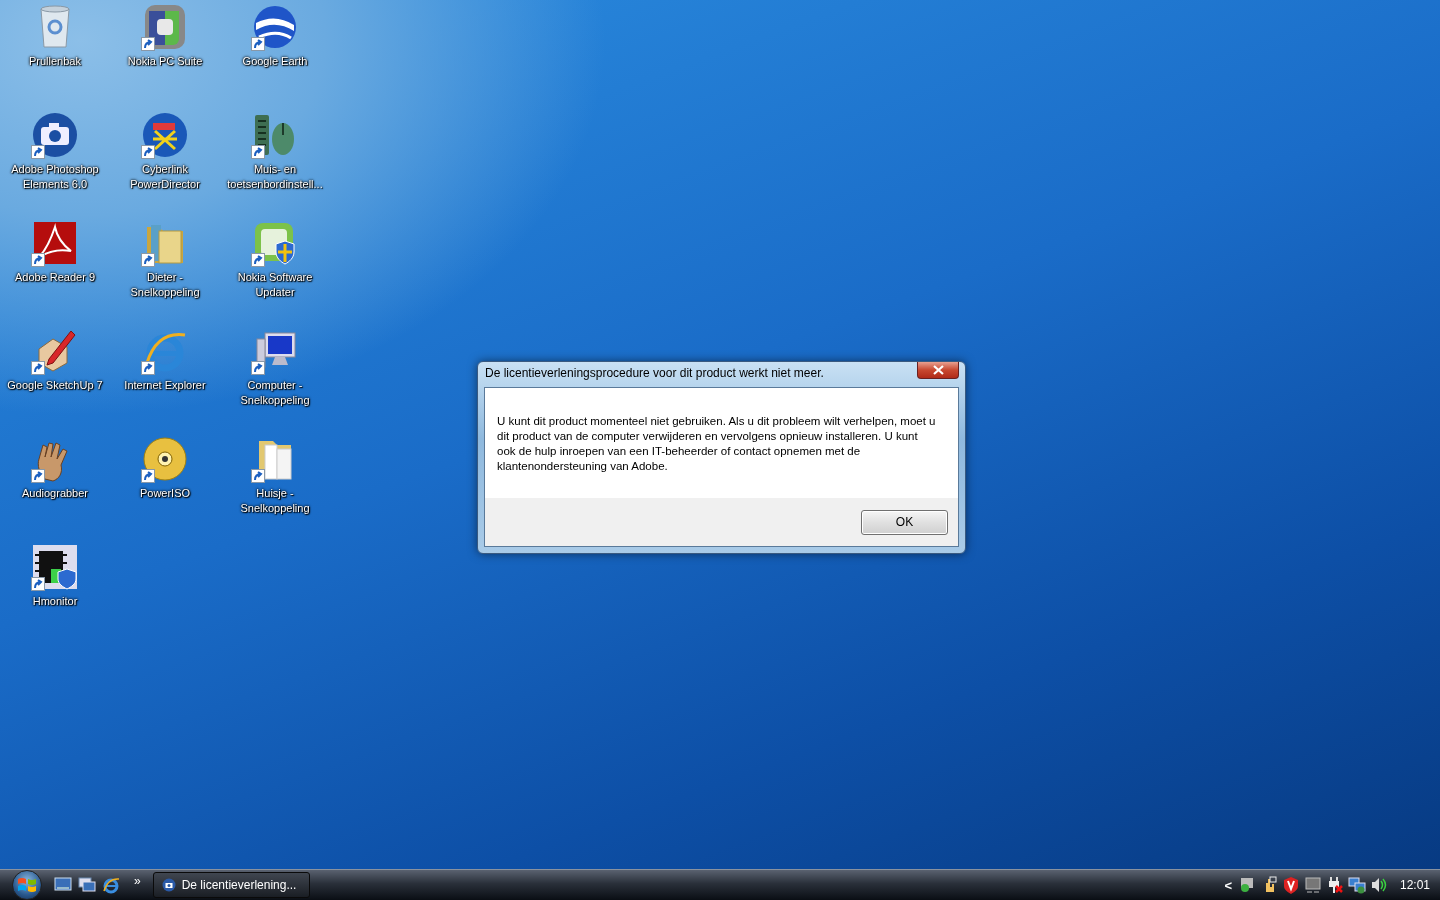 This screenshot has height=900, width=1440. I want to click on icon-label: Dieter - Snelkoppeling, so click(165, 285).